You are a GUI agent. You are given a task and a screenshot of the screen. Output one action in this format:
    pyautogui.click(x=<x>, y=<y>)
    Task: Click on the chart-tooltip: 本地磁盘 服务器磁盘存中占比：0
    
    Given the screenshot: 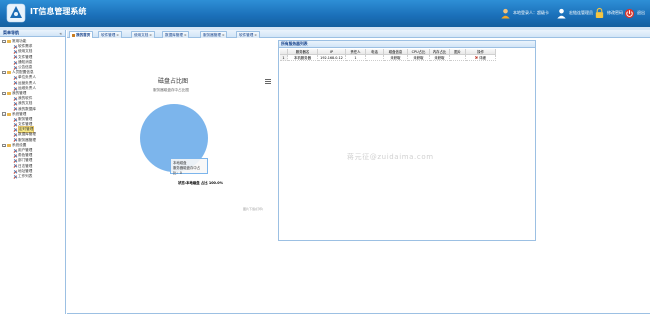 What is the action you would take?
    pyautogui.click(x=189, y=166)
    